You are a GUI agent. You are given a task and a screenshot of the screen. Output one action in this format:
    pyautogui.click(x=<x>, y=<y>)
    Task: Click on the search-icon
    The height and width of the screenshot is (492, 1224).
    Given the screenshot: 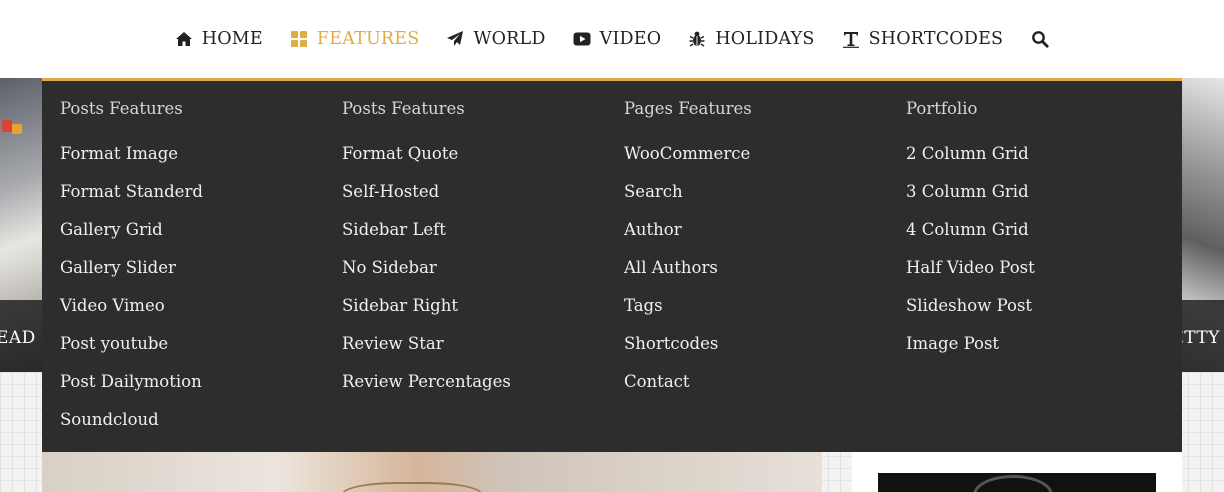 What is the action you would take?
    pyautogui.click(x=1040, y=39)
    